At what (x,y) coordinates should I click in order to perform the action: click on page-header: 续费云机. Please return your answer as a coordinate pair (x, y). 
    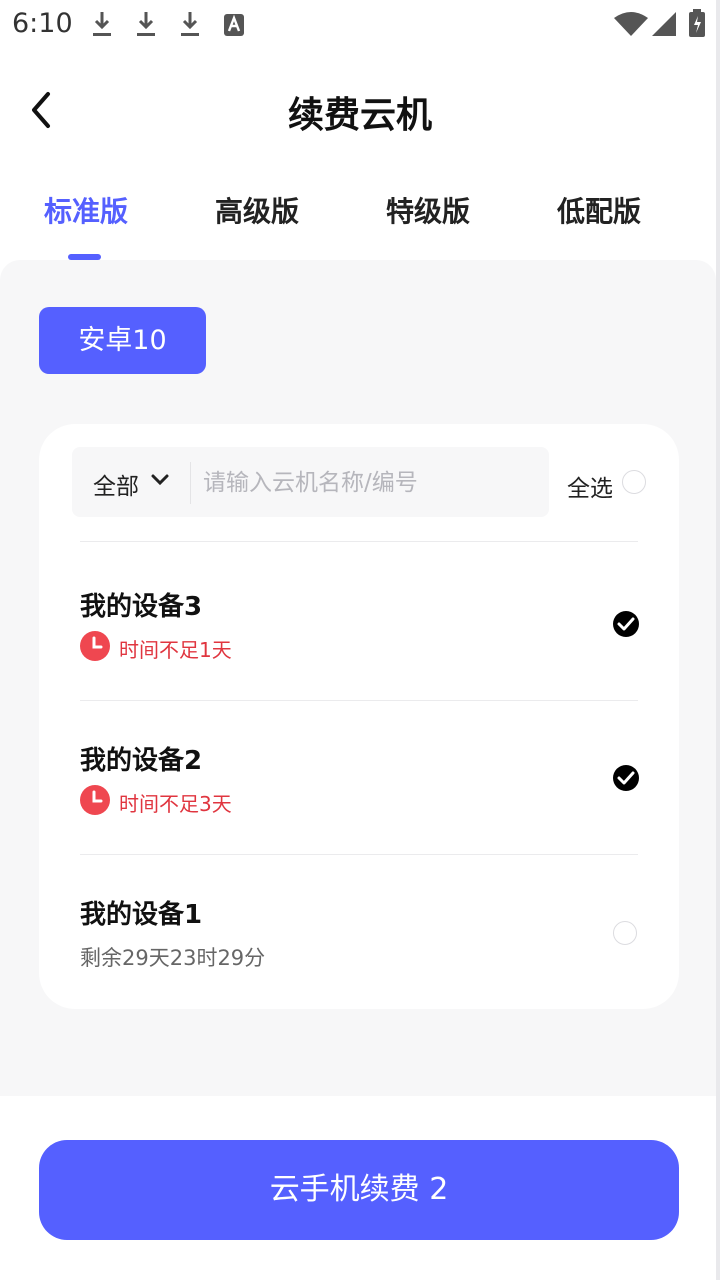
    Looking at the image, I should click on (360, 110).